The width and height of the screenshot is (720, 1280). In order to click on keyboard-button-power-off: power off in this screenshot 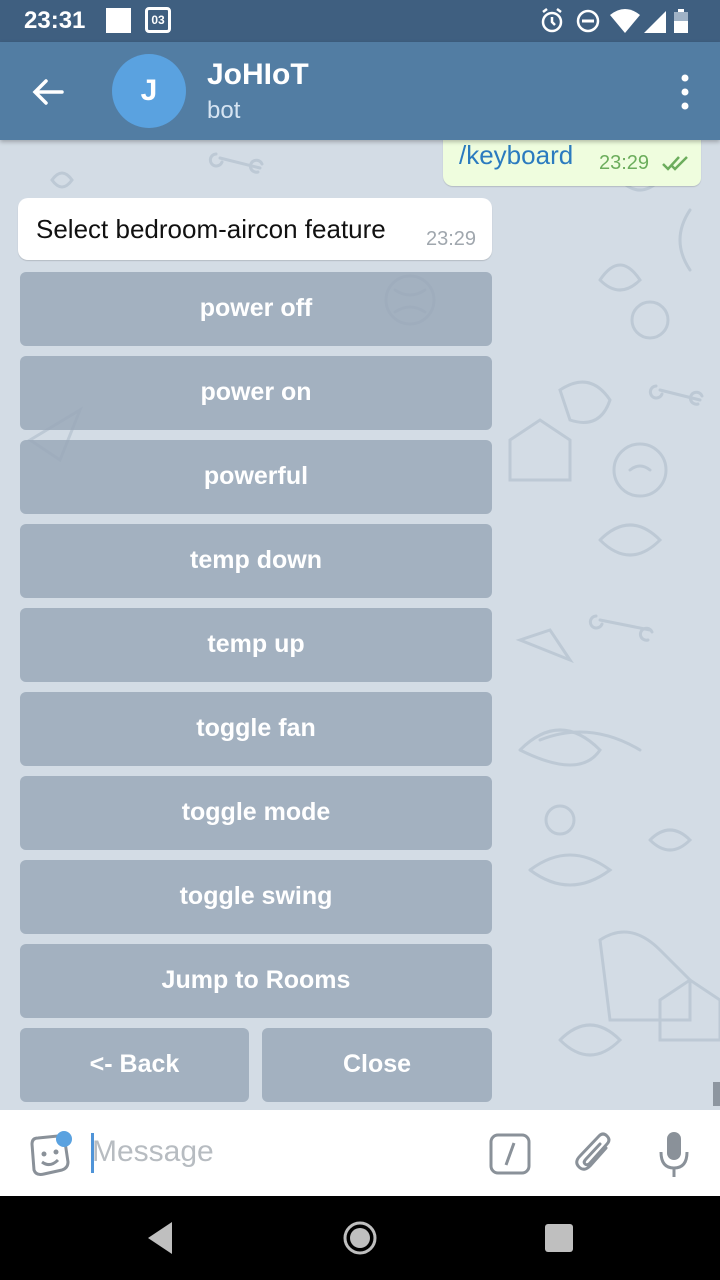, I will do `click(256, 309)`.